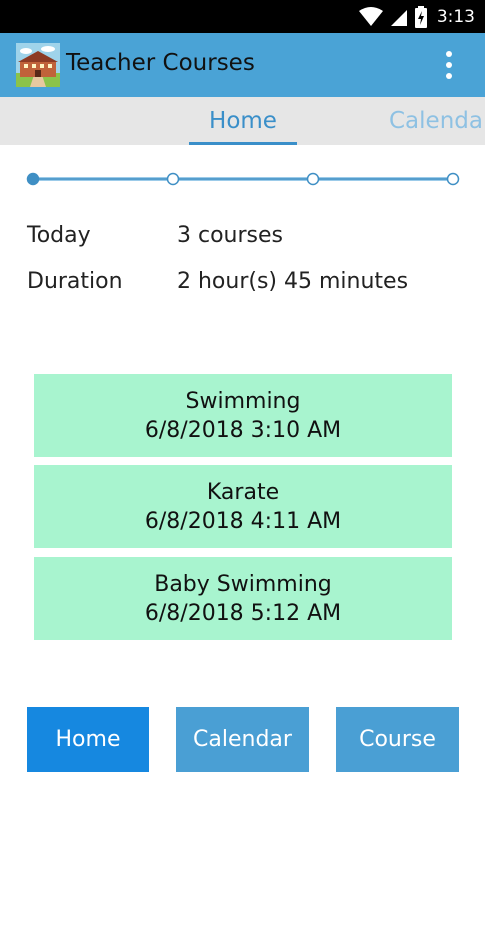 The height and width of the screenshot is (935, 485). What do you see at coordinates (230, 235) in the screenshot?
I see `today-value: 3 courses` at bounding box center [230, 235].